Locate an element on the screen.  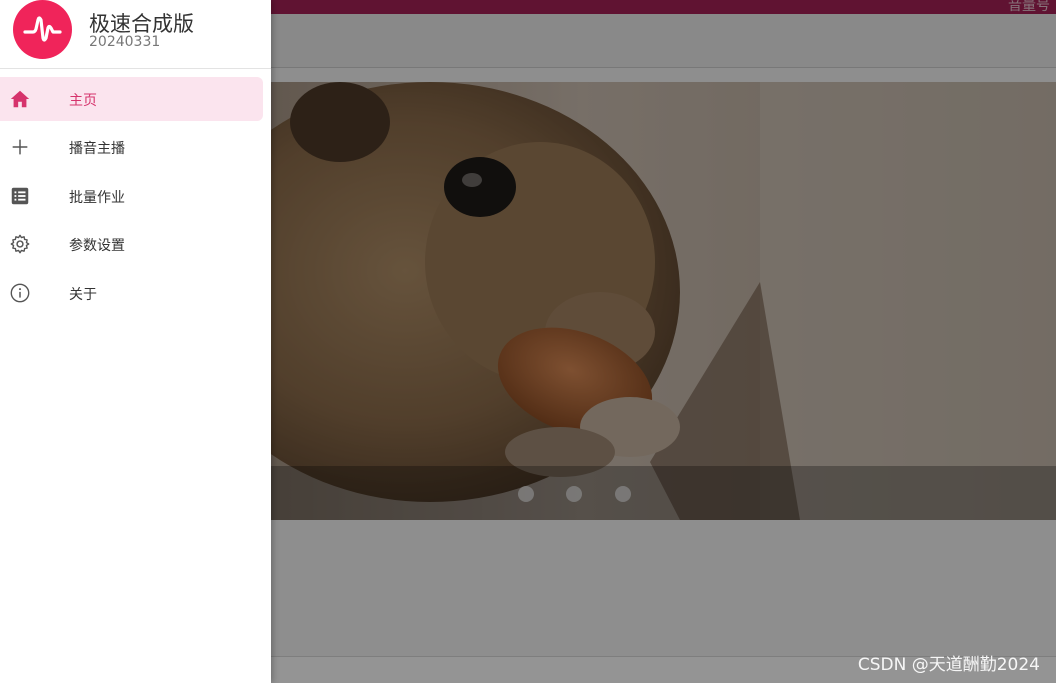
watermark: CSDN @天道酬勤2024 is located at coordinates (948, 665).